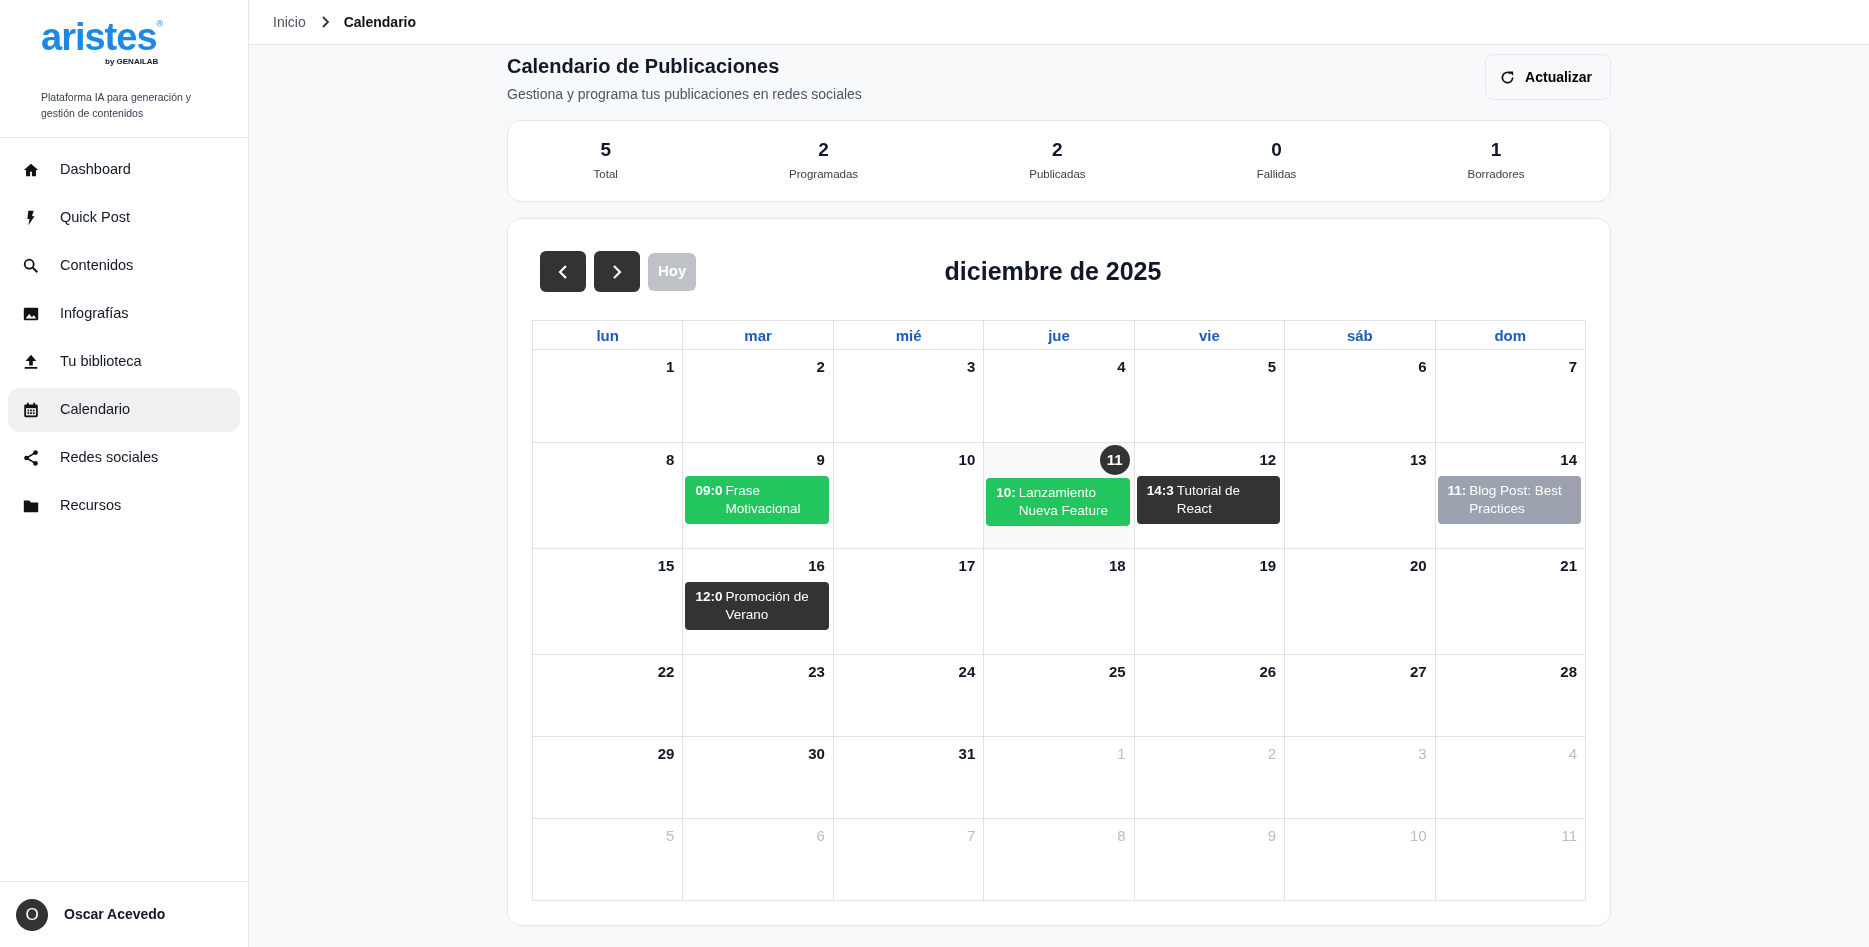 The image size is (1869, 947). What do you see at coordinates (1117, 566) in the screenshot?
I see `day-number: 18` at bounding box center [1117, 566].